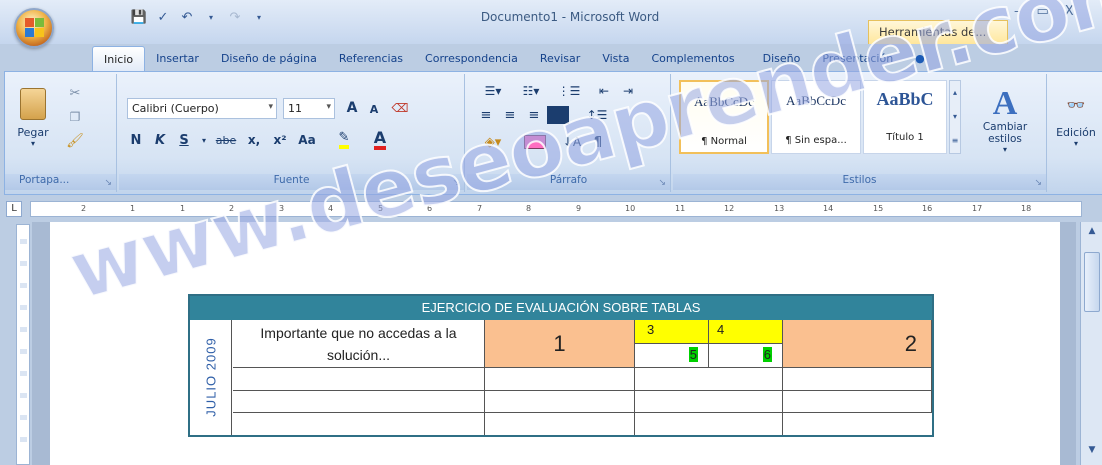 The height and width of the screenshot is (465, 1102). I want to click on sort-icon: ↓A, so click(572, 142).